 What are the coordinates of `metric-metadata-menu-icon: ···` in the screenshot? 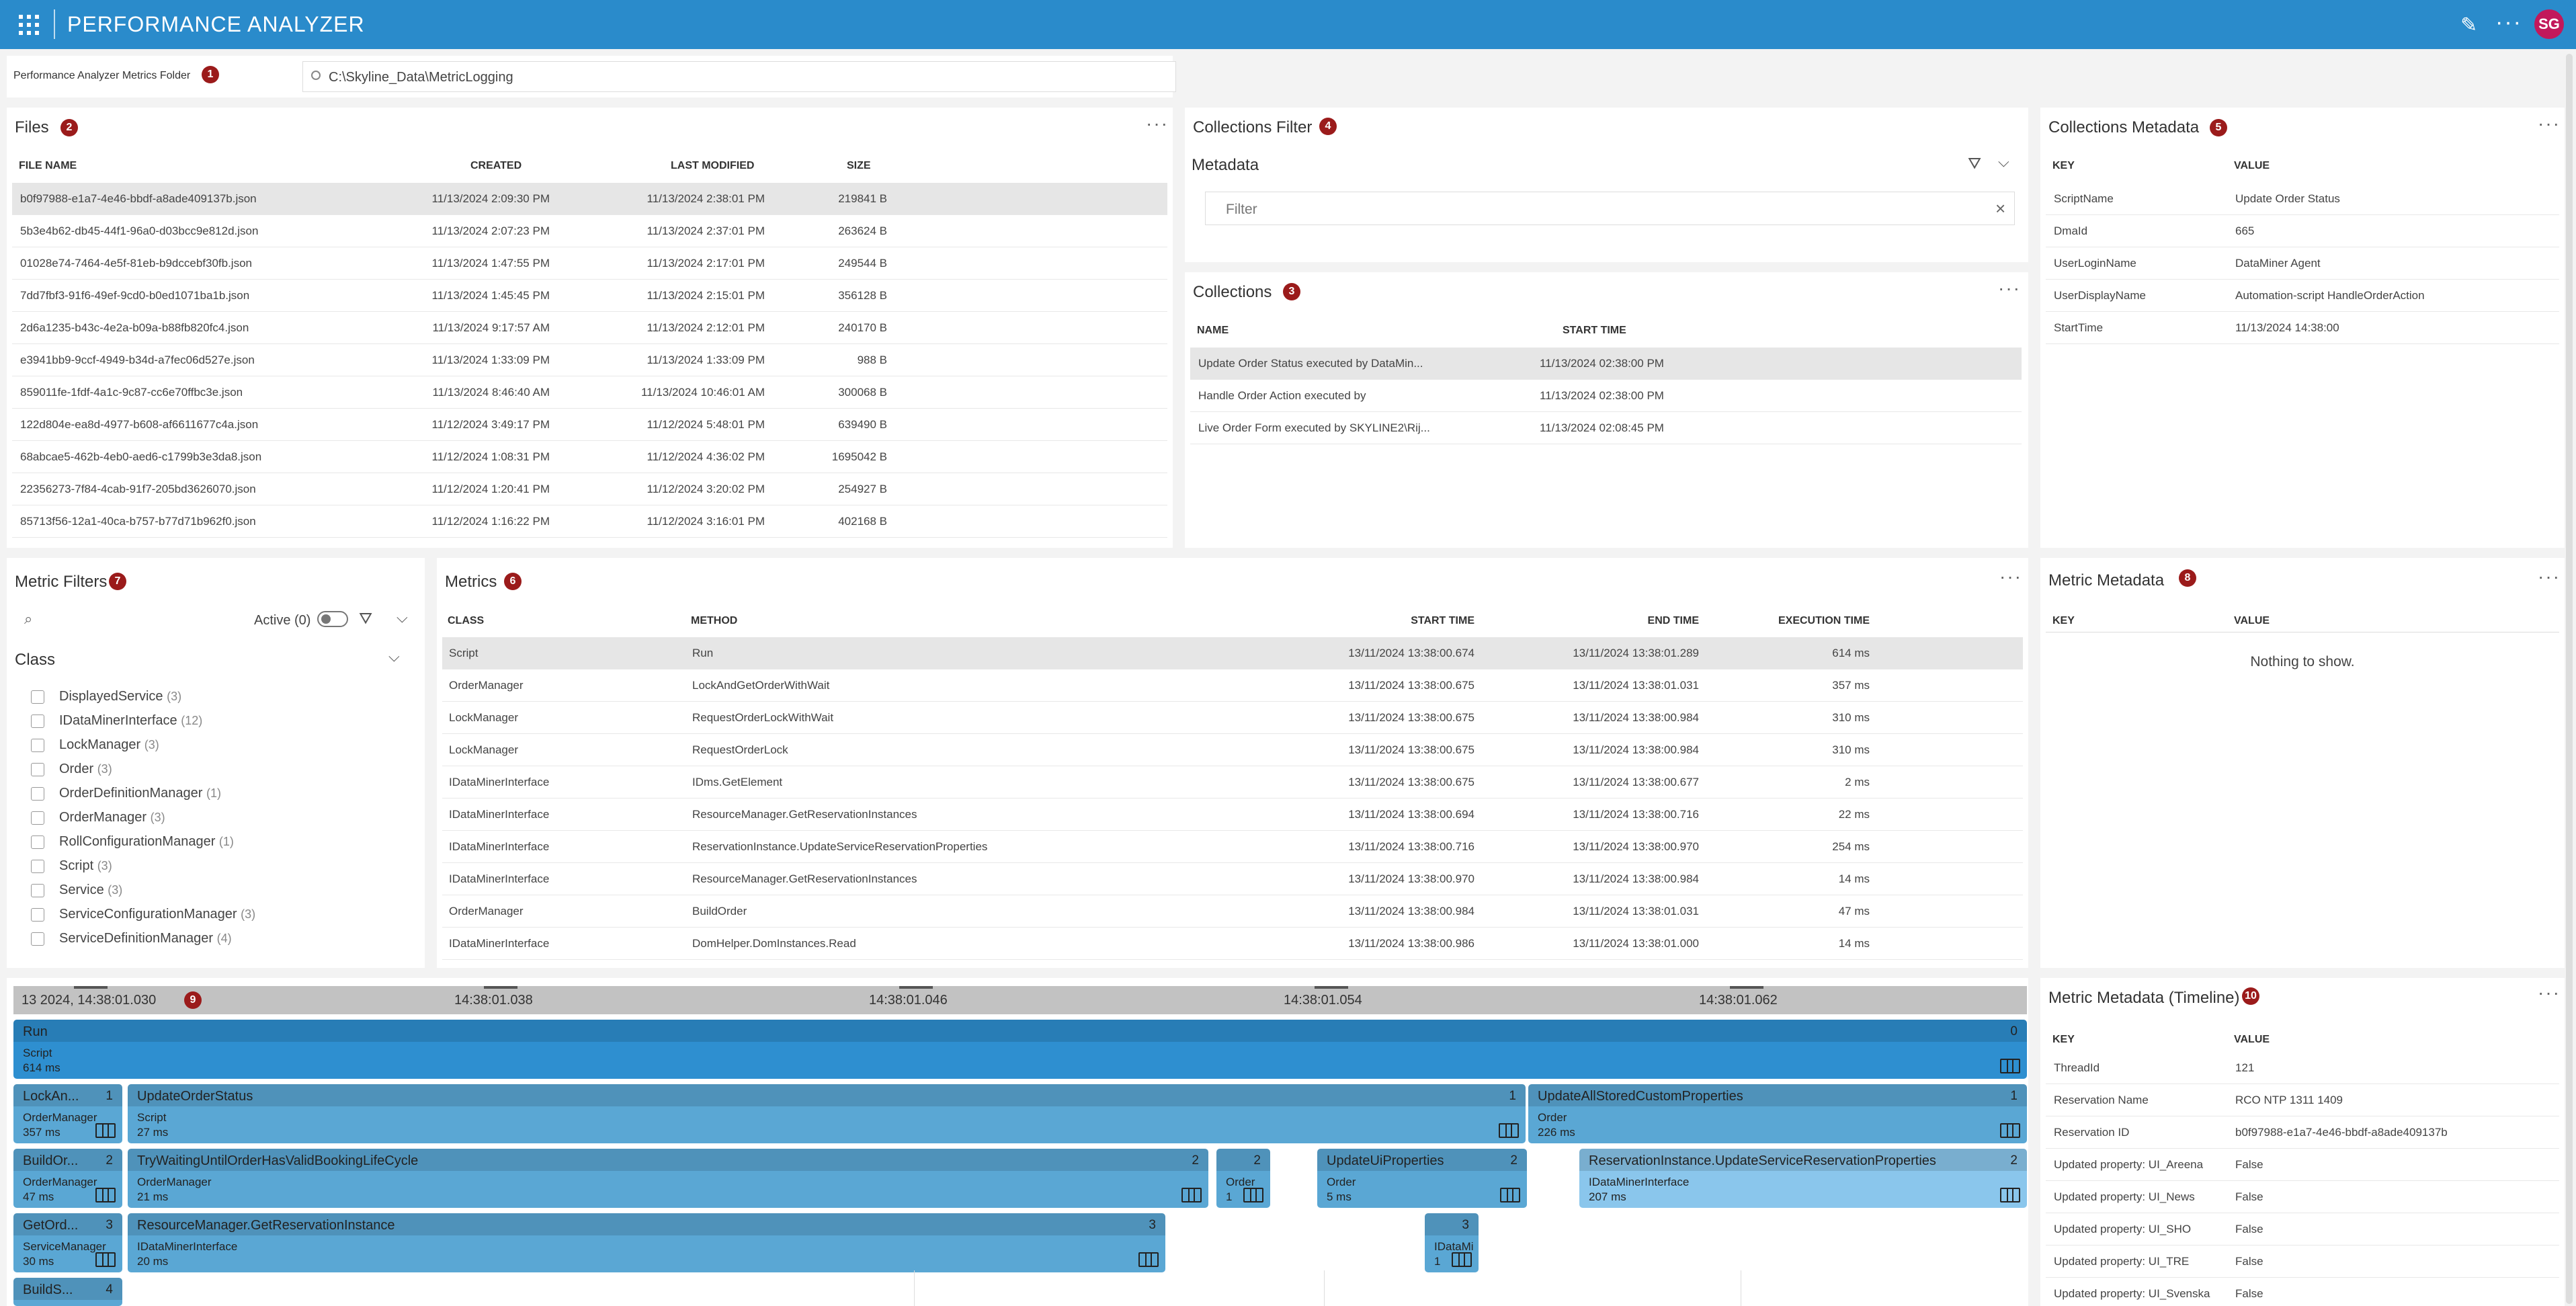 It's located at (2549, 576).